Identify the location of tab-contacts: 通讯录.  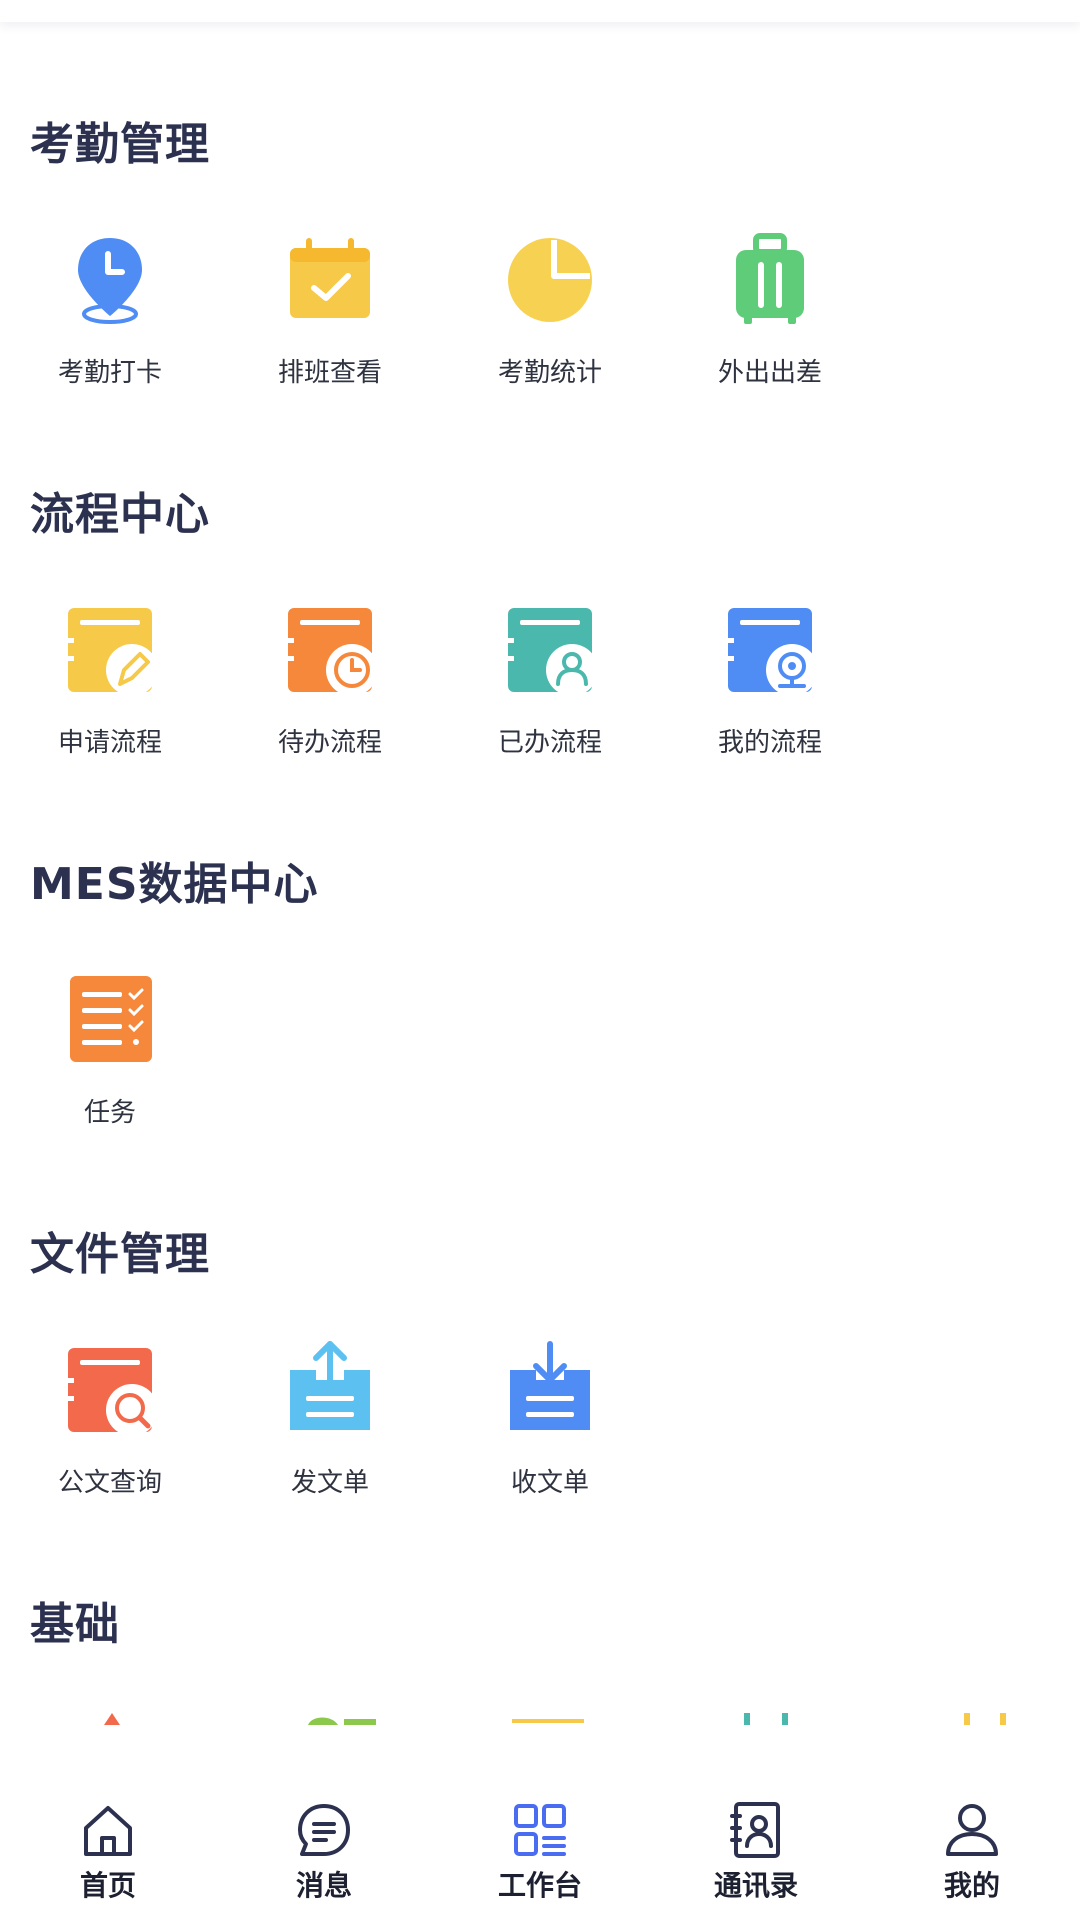
(756, 1855).